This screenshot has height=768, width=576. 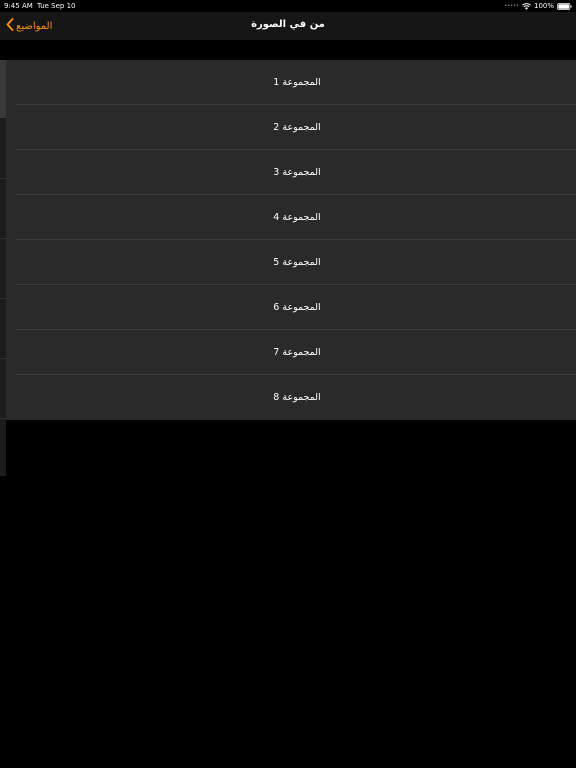 I want to click on list-item-group-5: المجموعة 5, so click(x=291, y=262).